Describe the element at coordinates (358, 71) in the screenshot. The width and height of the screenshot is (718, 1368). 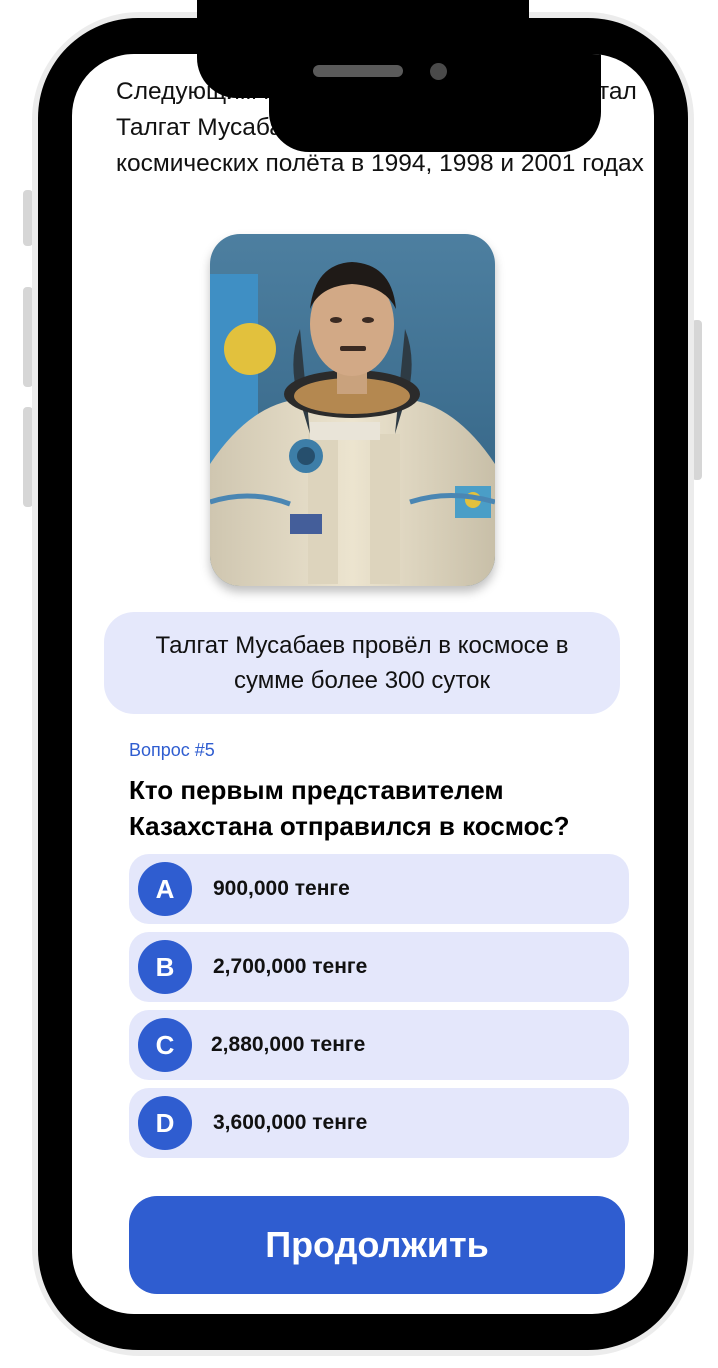
I see `speaker-grille` at that location.